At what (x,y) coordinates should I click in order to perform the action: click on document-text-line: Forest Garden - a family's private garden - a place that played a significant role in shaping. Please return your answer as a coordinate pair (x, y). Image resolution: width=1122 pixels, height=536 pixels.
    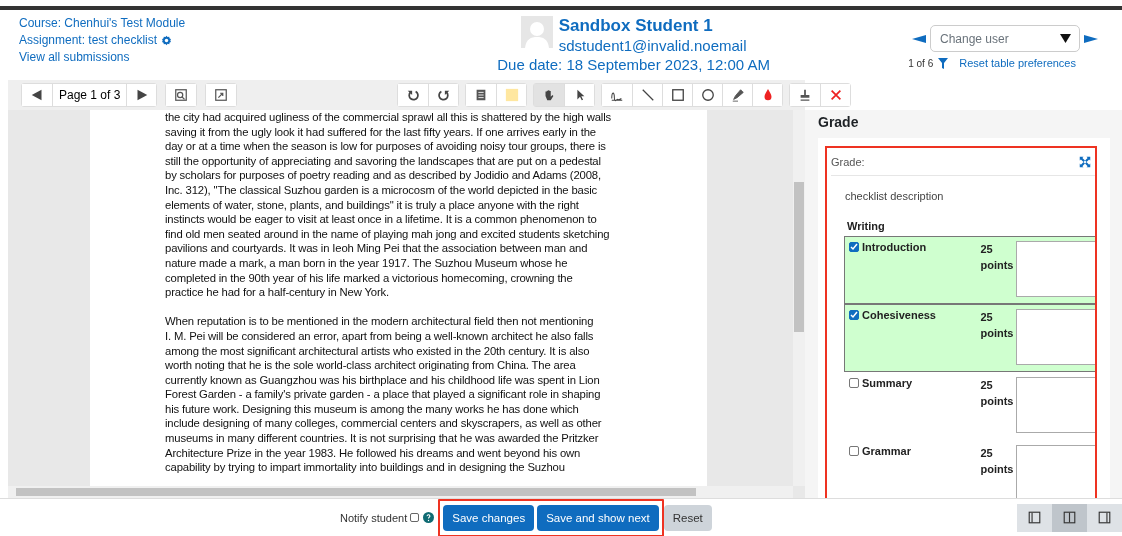
    Looking at the image, I should click on (383, 394).